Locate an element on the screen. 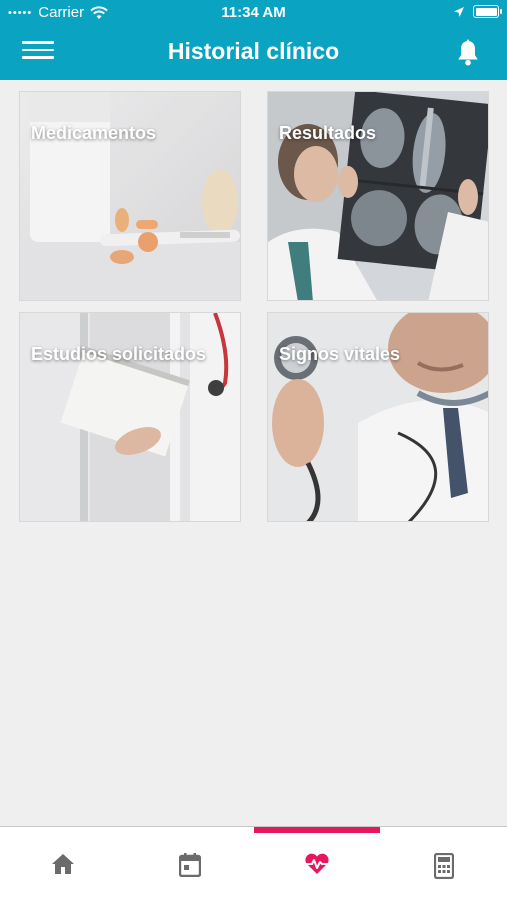 The width and height of the screenshot is (507, 900). calculator-icon is located at coordinates (444, 866).